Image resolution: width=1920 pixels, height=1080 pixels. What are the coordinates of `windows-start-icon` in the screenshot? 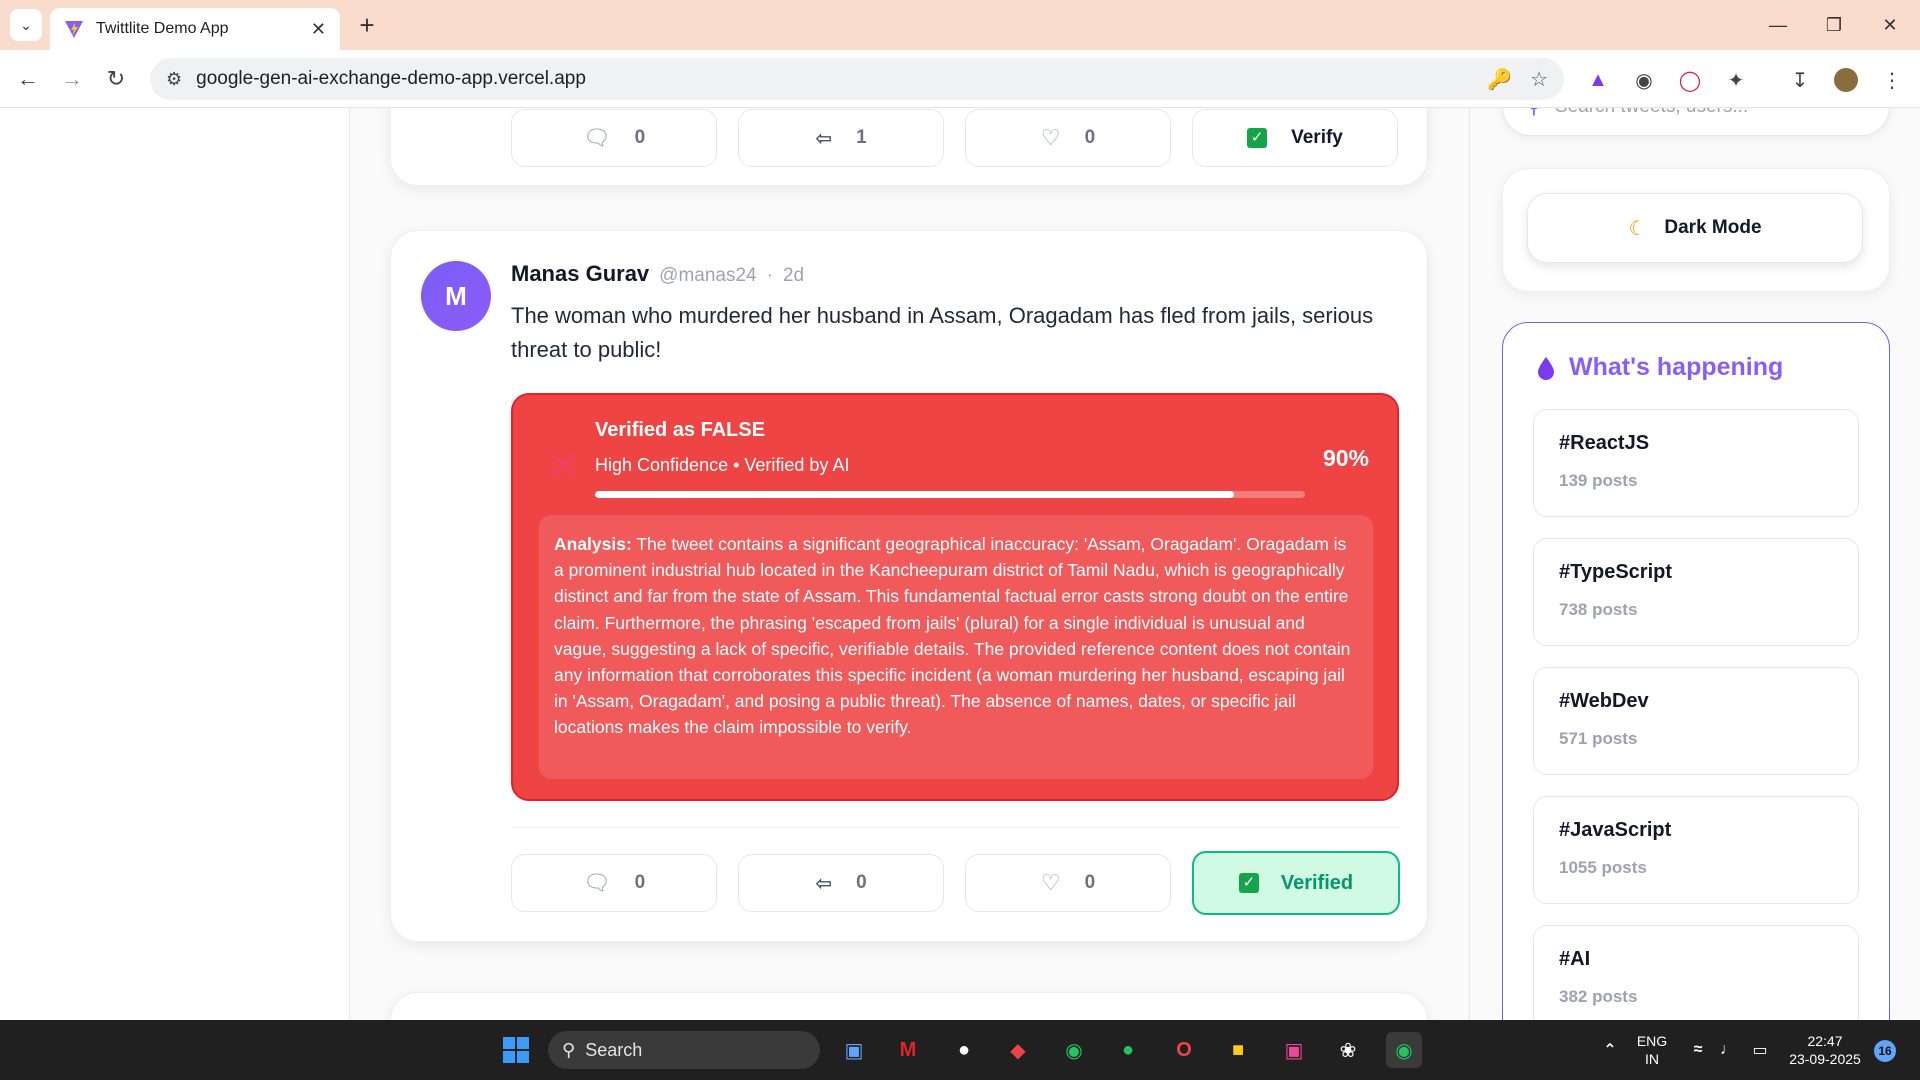 It's located at (516, 1050).